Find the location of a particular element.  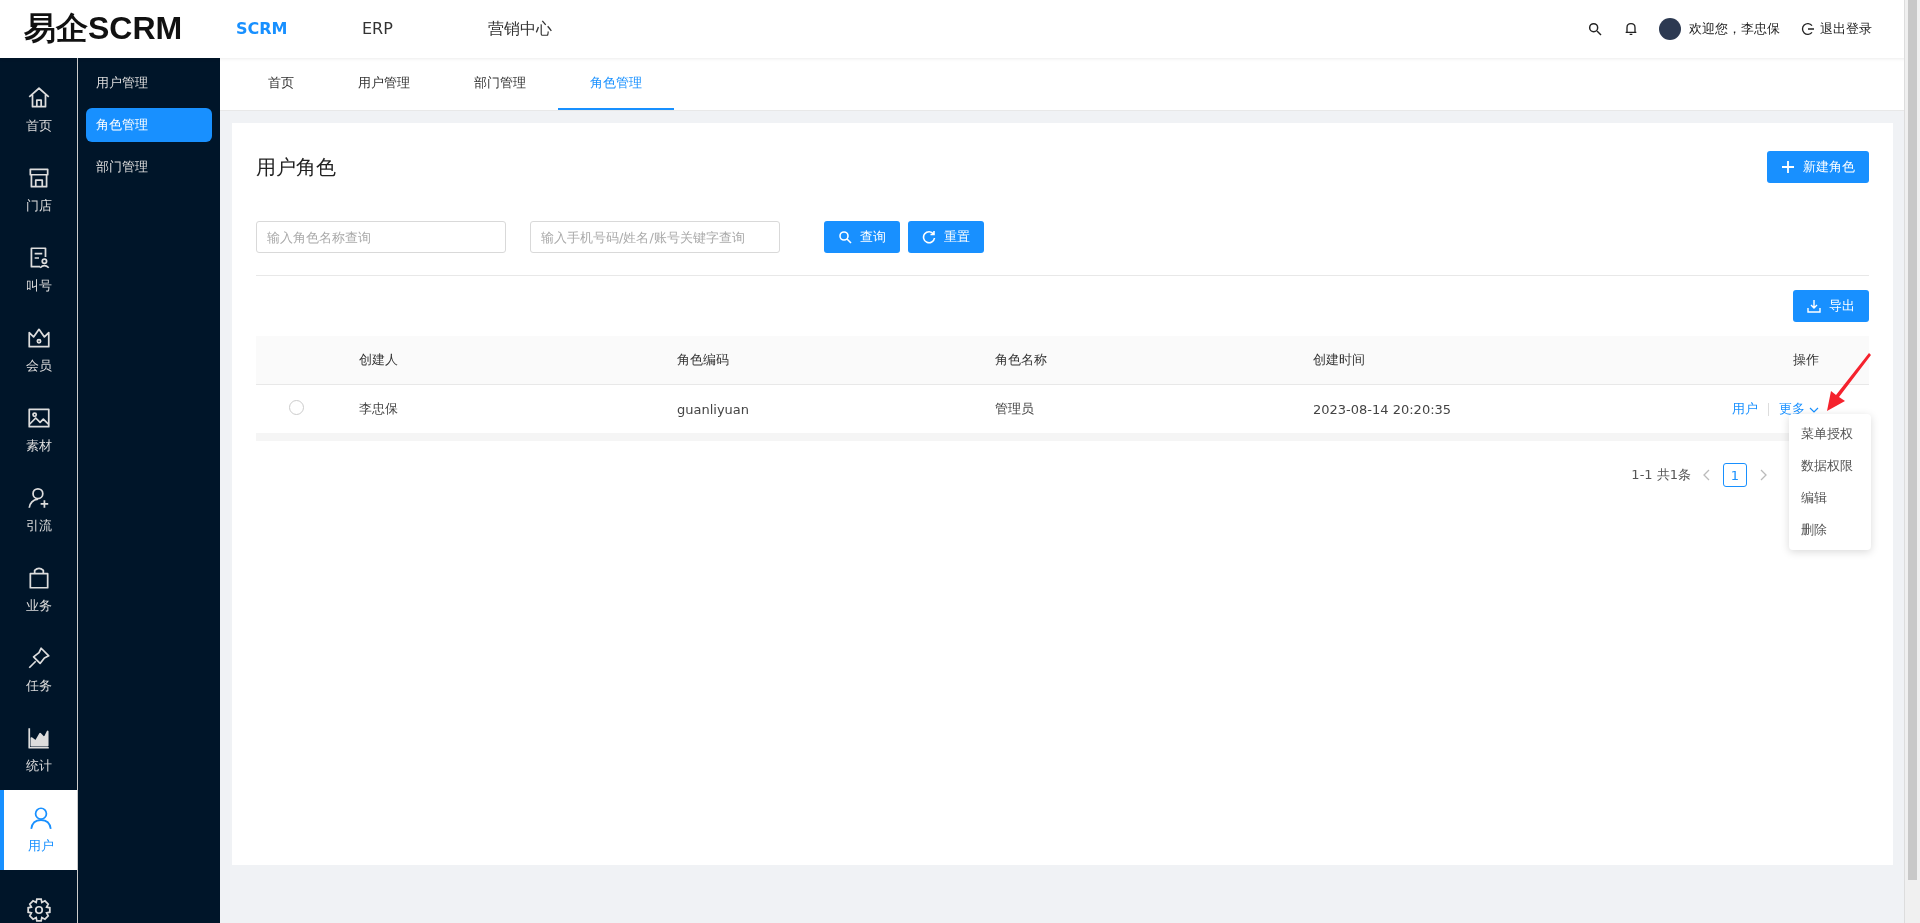

sidebar-item: 统计 is located at coordinates (38, 750).